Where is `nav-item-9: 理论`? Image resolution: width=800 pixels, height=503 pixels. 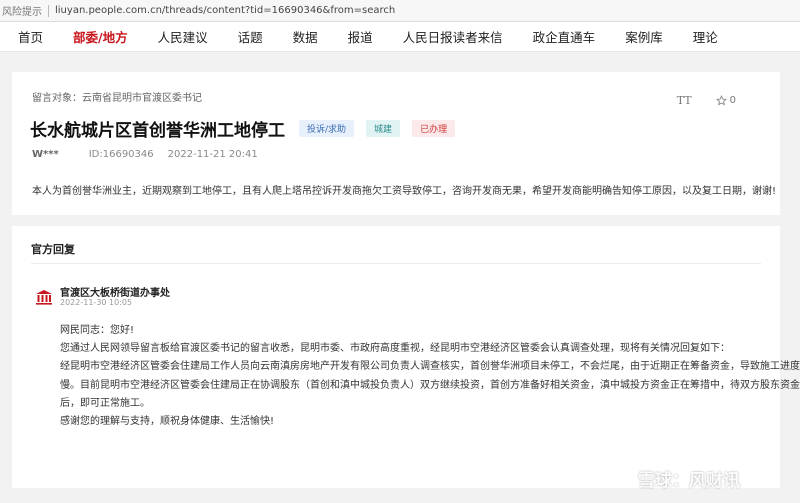
nav-item-9: 理论 is located at coordinates (705, 36).